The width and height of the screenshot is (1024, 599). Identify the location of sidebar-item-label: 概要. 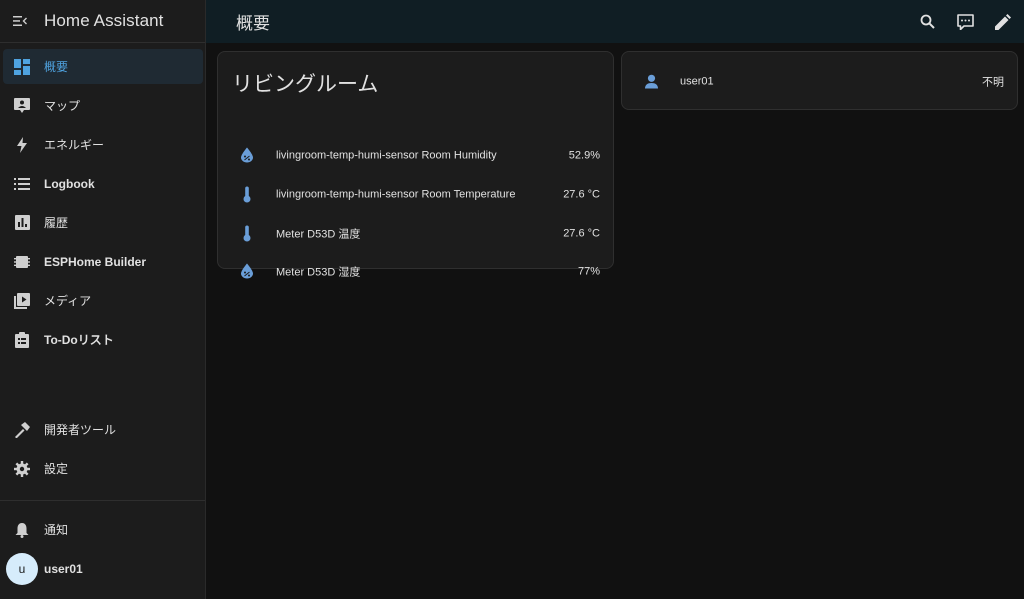
(56, 67).